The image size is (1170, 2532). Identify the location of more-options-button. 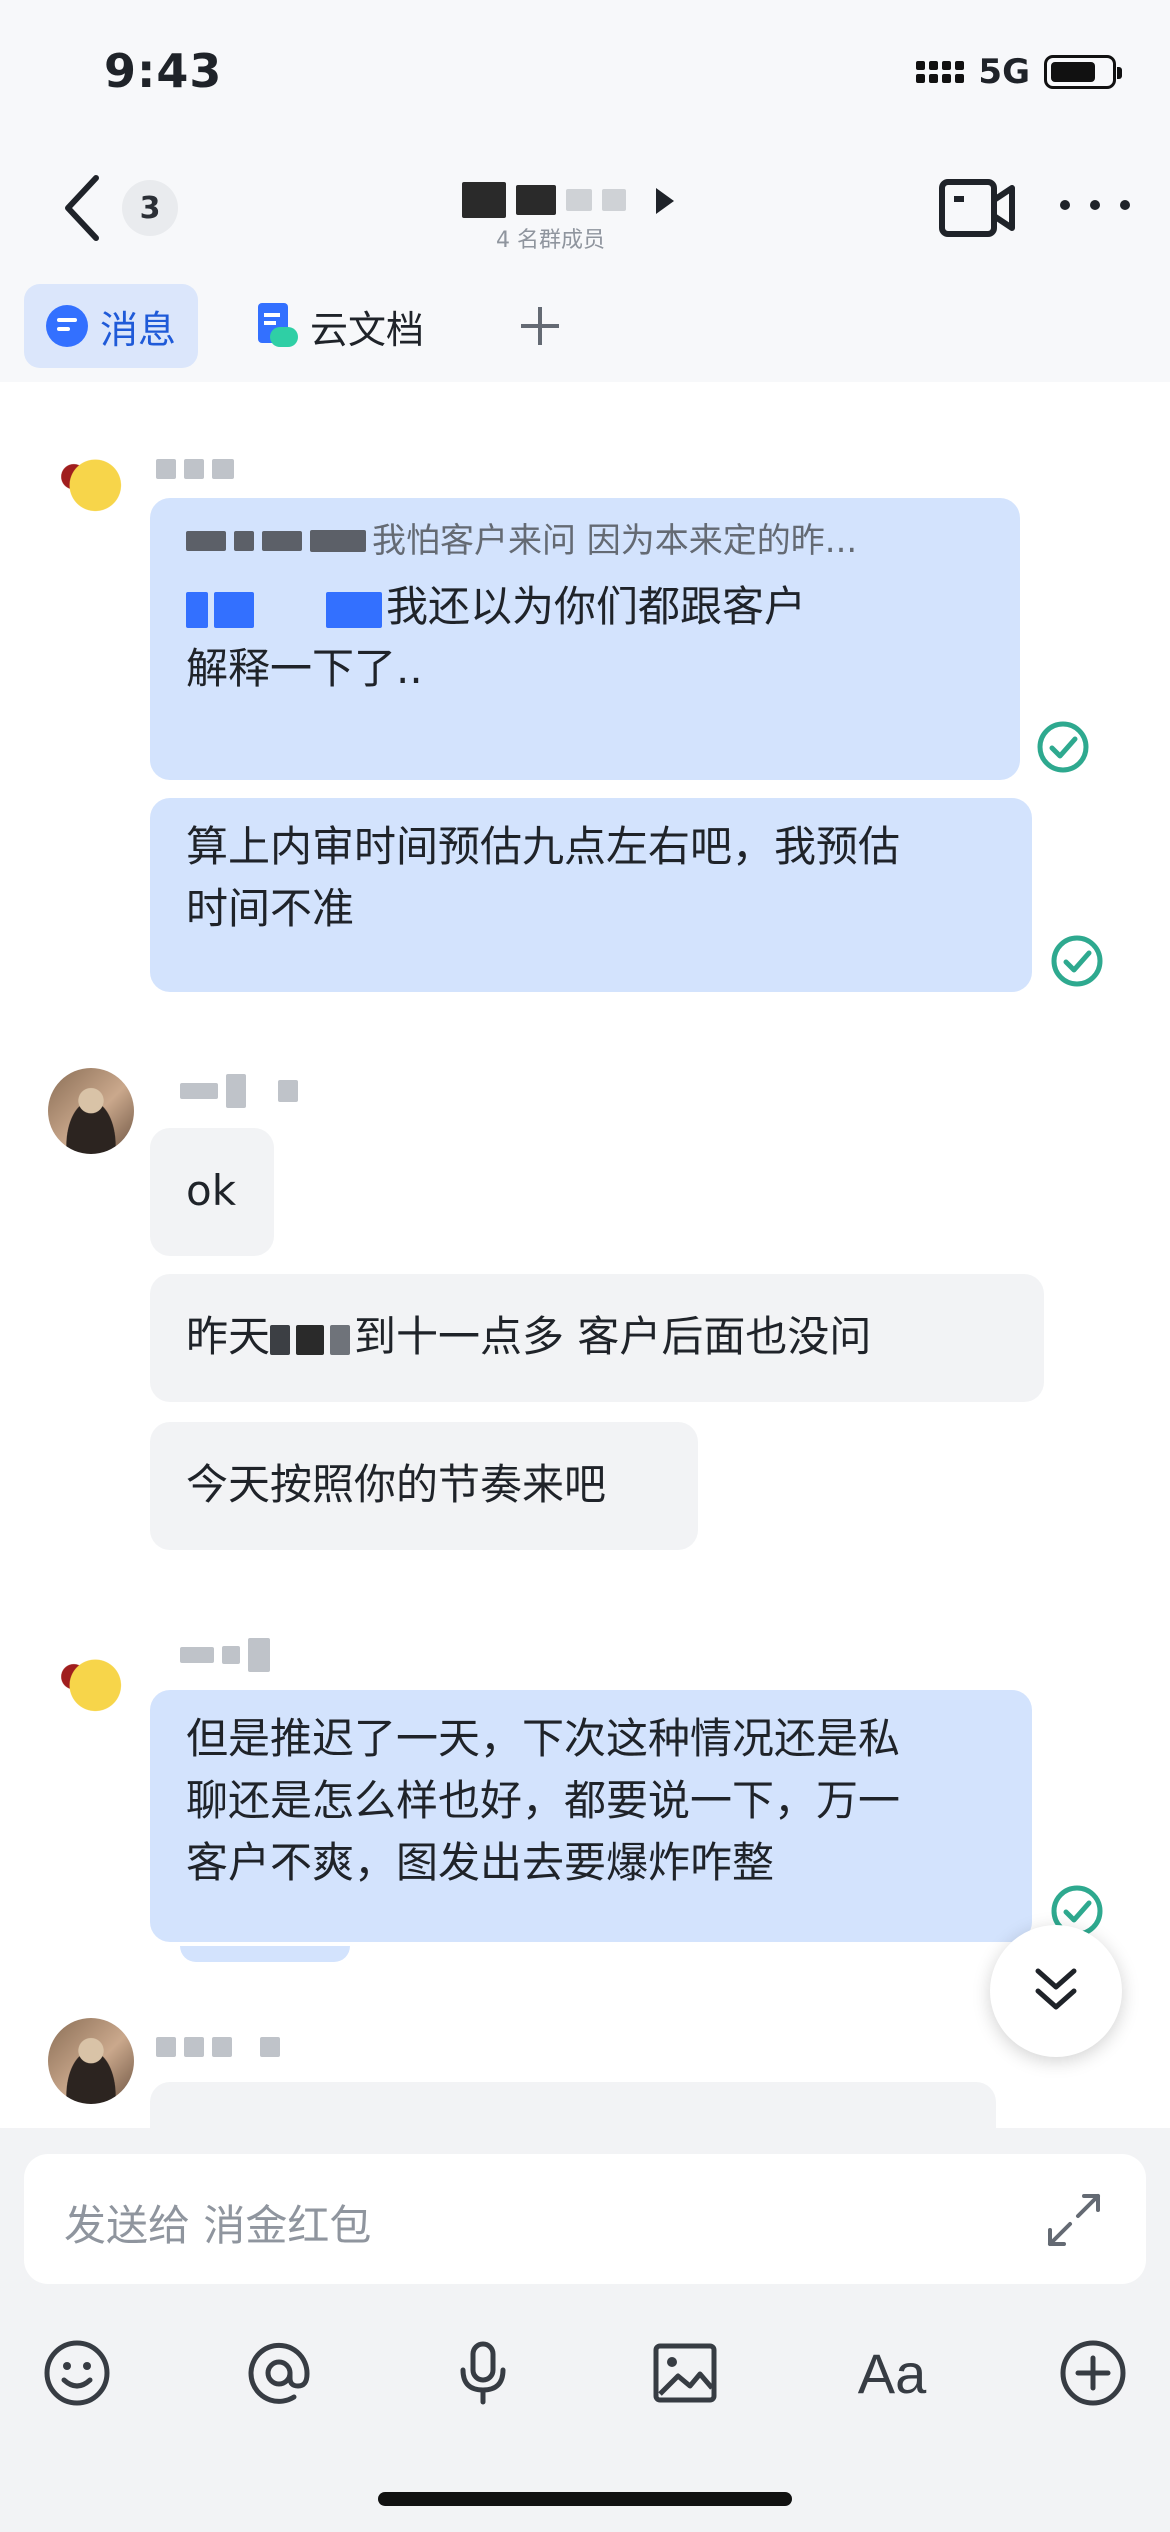
(1095, 205).